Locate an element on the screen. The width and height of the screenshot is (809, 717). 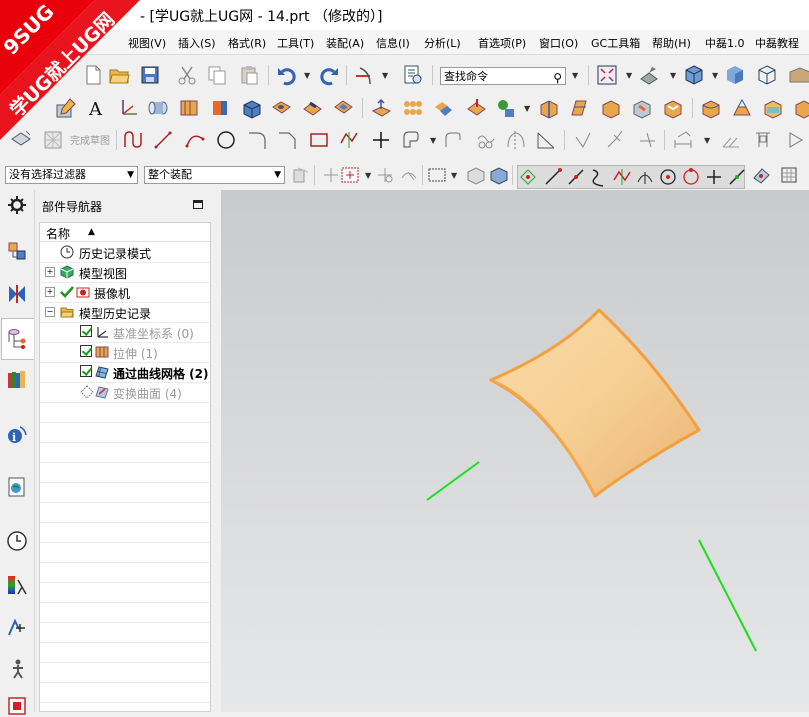
paste-icon is located at coordinates (249, 75).